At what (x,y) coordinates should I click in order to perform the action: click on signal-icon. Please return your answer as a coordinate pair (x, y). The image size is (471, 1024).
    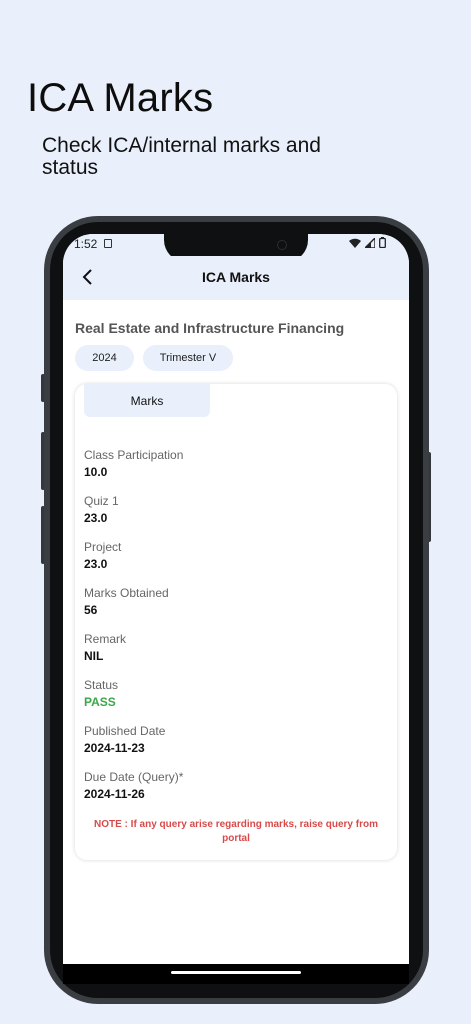
    Looking at the image, I should click on (370, 242).